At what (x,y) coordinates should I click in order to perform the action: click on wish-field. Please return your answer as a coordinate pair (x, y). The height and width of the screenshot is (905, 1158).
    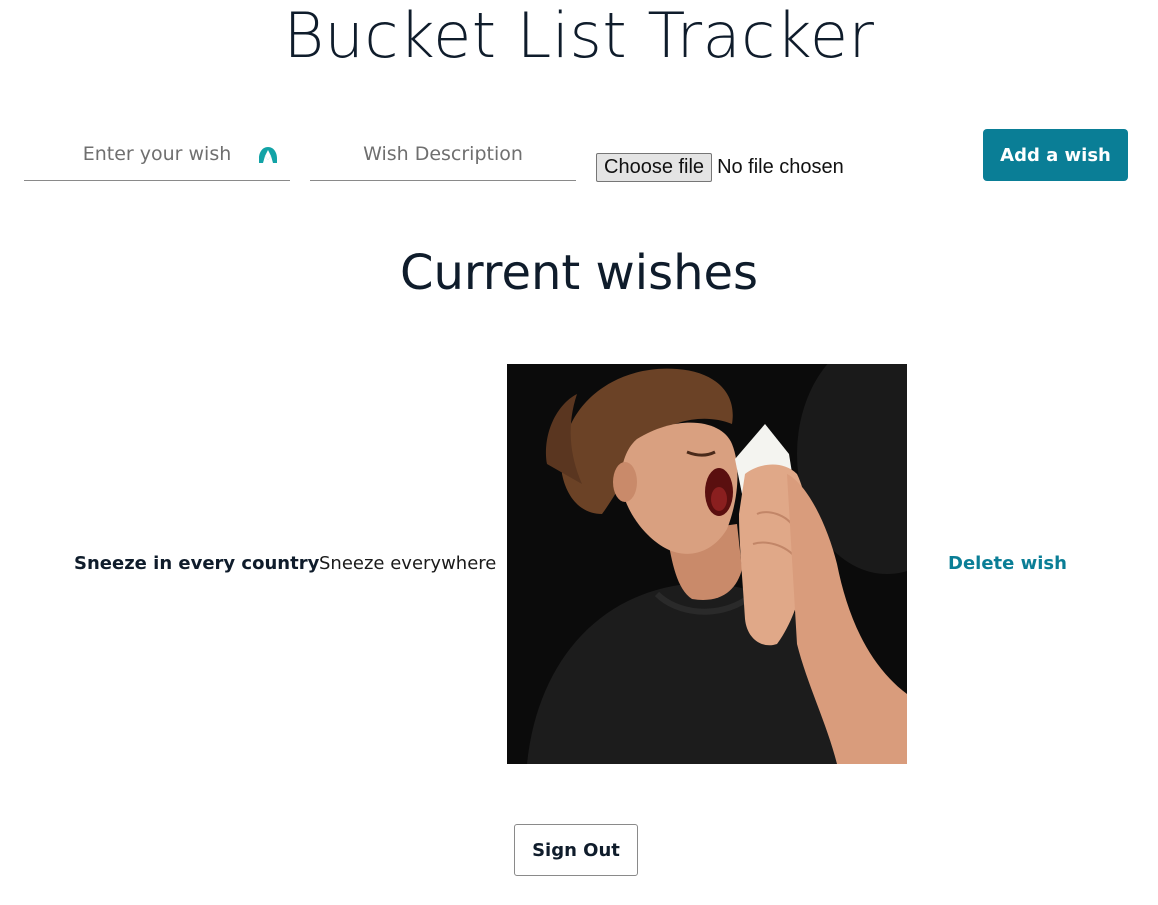
    Looking at the image, I should click on (157, 154).